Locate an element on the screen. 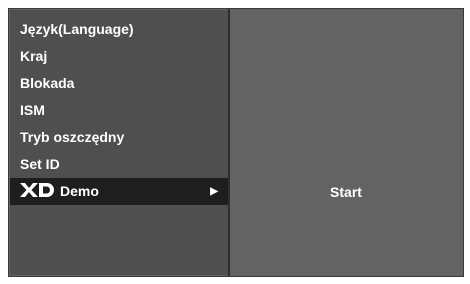 This screenshot has height=284, width=470. menu-item-language: Język(Language) is located at coordinates (119, 29).